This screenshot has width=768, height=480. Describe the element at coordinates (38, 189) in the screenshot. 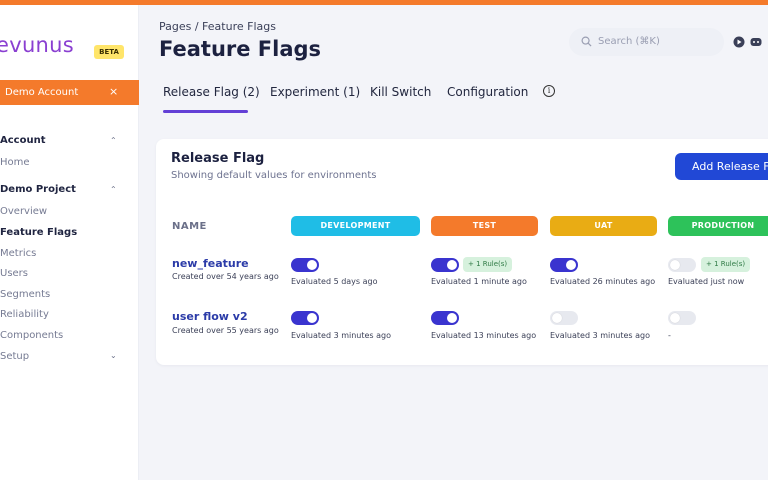

I see `sidebar-section-project: Demo Project` at that location.